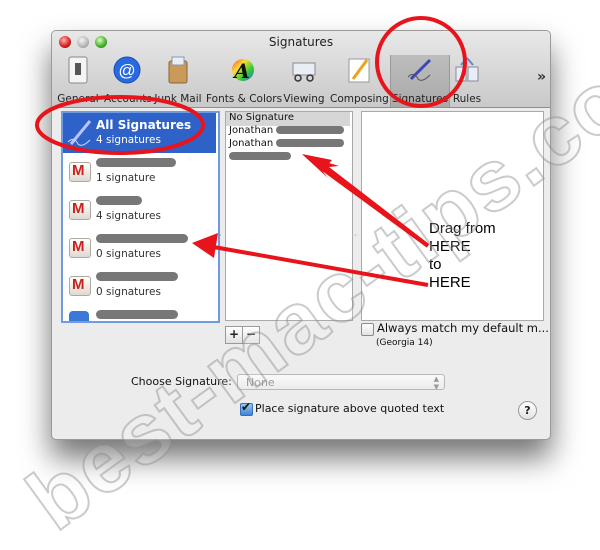  I want to click on all-signatures-item: All Signatures 4 signatures, so click(139, 133).